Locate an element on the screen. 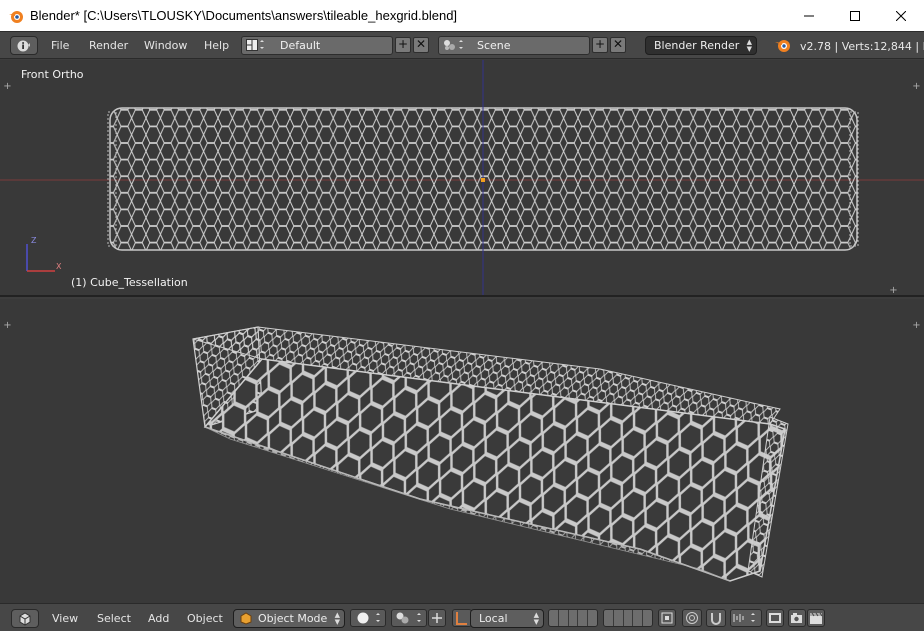 This screenshot has height=631, width=924. viewport-shading-button is located at coordinates (368, 618).